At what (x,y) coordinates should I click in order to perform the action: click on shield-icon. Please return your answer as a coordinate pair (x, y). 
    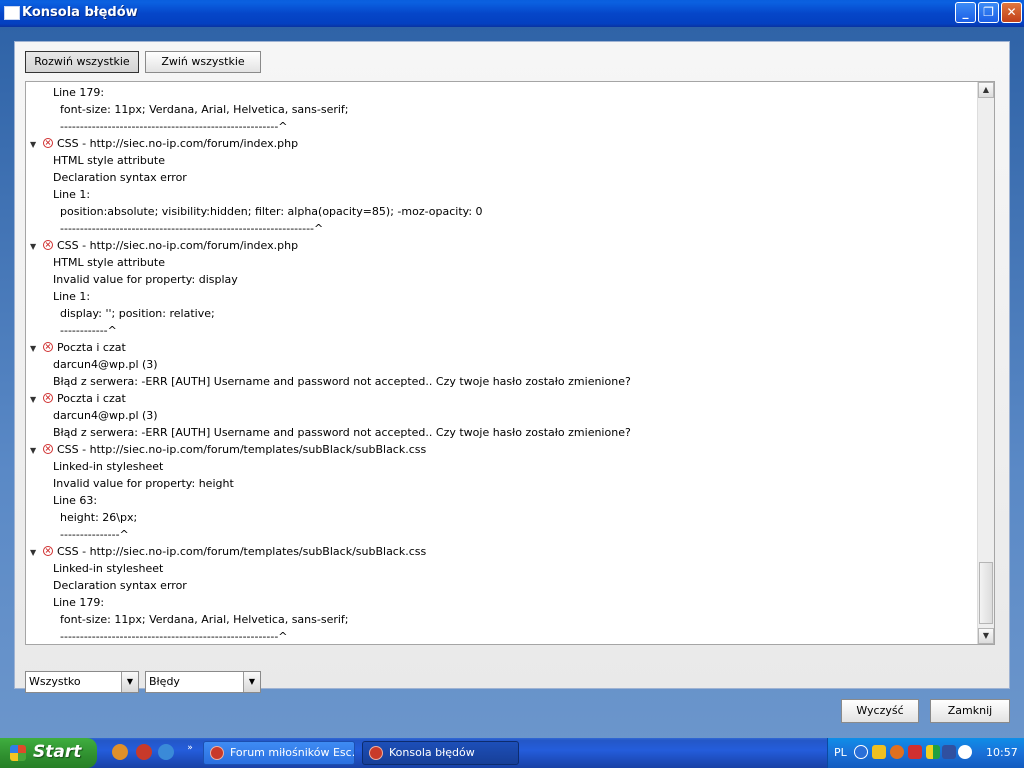
    Looking at the image, I should click on (879, 752).